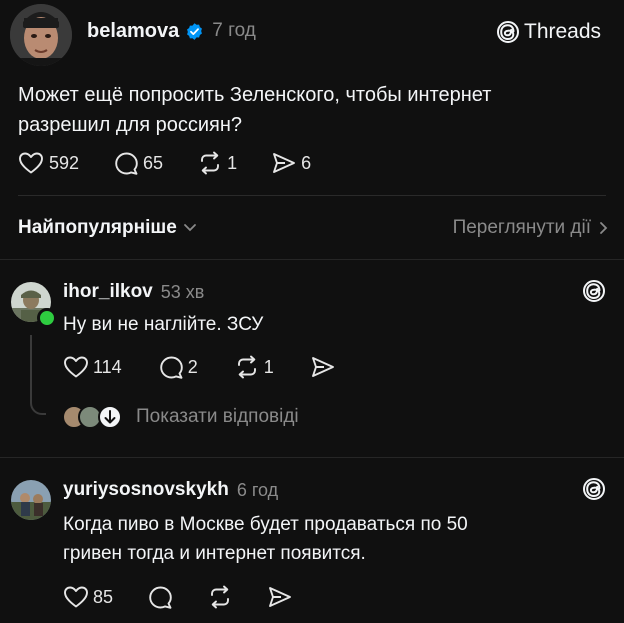  What do you see at coordinates (163, 324) in the screenshot?
I see `reply-text: Ну ви не наглійте. ЗСУ` at bounding box center [163, 324].